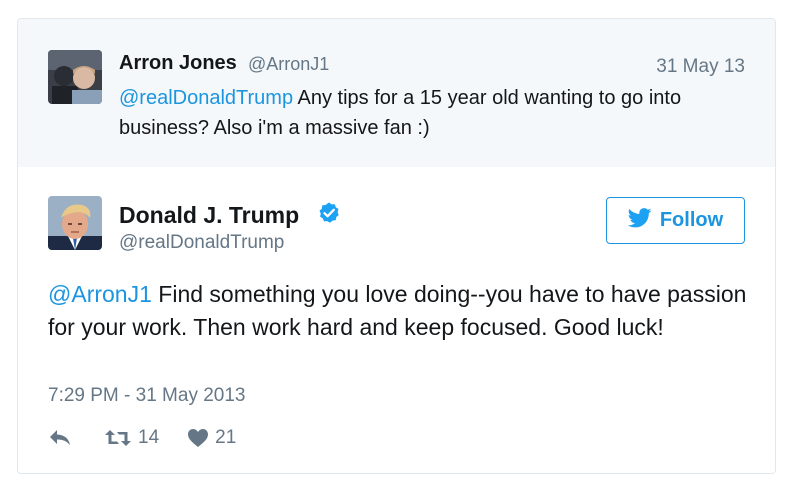 This screenshot has height=494, width=799. Describe the element at coordinates (118, 438) in the screenshot. I see `retweet-icon` at that location.